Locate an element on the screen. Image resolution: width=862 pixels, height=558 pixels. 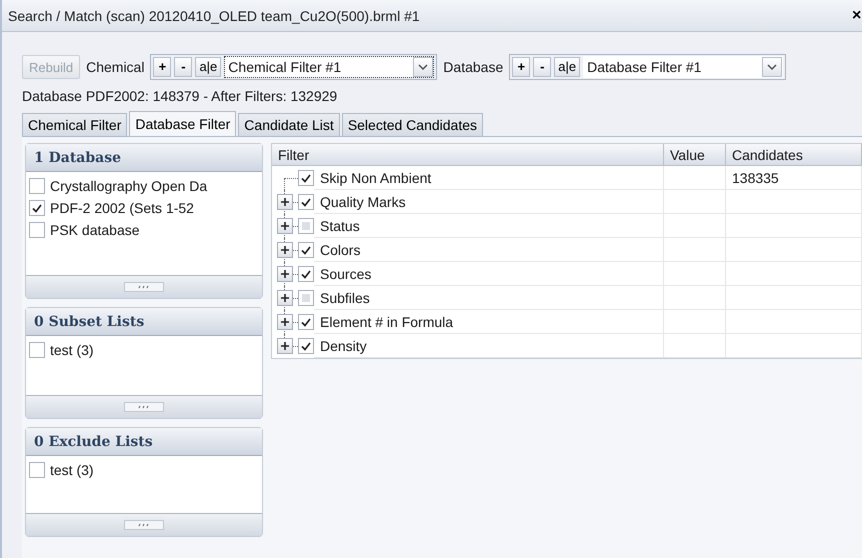
list-item-label: PDF-2 2002 (Sets 1-52 is located at coordinates (122, 208).